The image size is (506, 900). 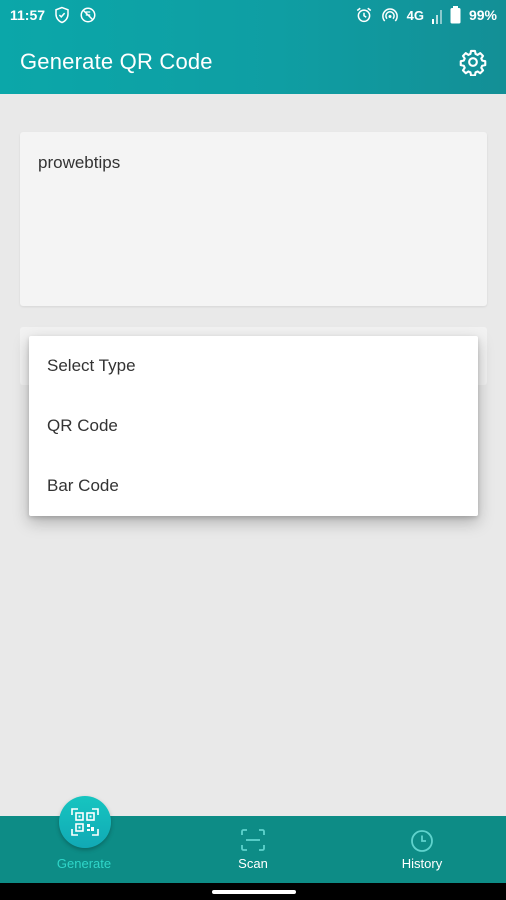 What do you see at coordinates (253, 62) in the screenshot?
I see `toolbar: Generate QR Code` at bounding box center [253, 62].